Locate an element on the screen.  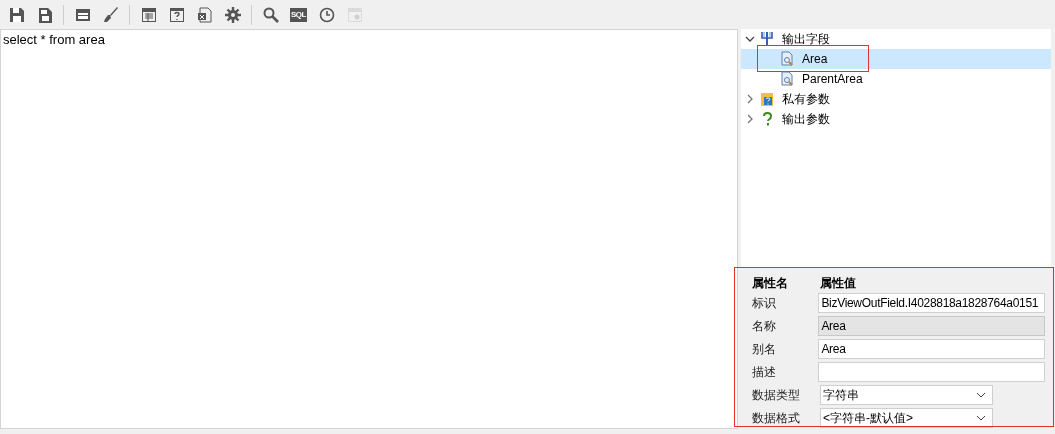
property-name: 别名 is located at coordinates (764, 349).